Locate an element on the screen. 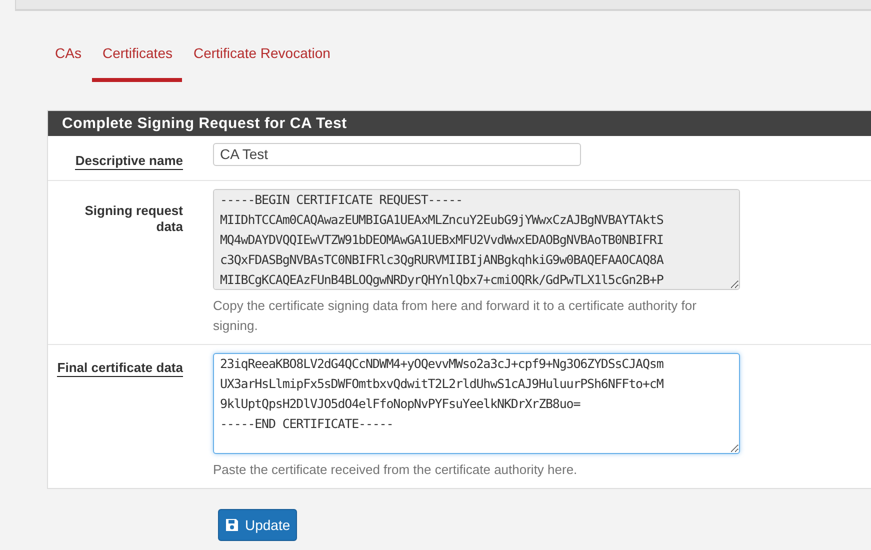  field-label: Descriptive name is located at coordinates (129, 161).